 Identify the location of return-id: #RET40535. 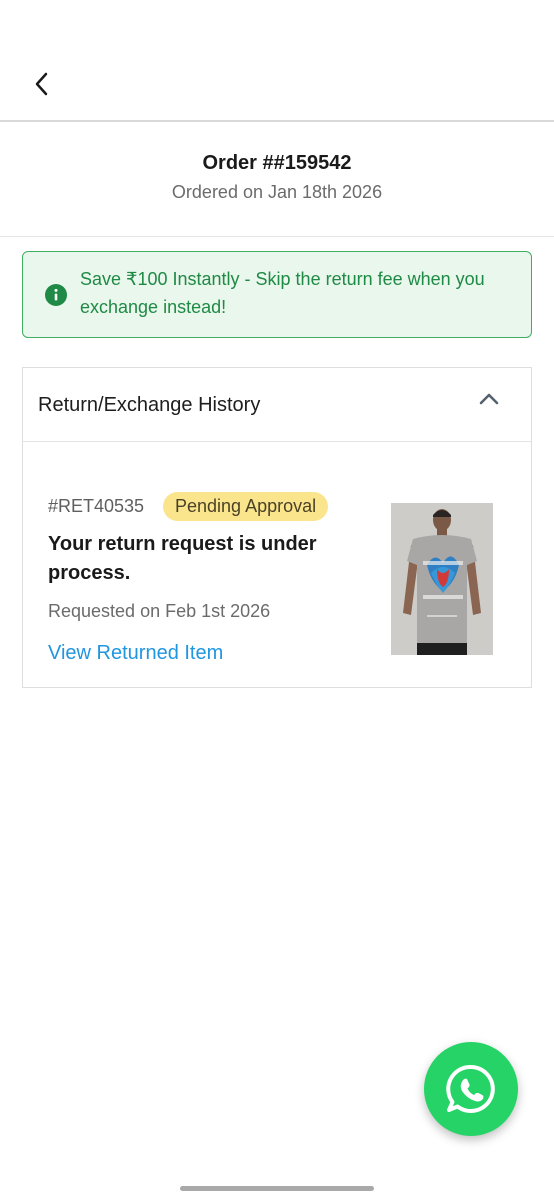
(96, 506).